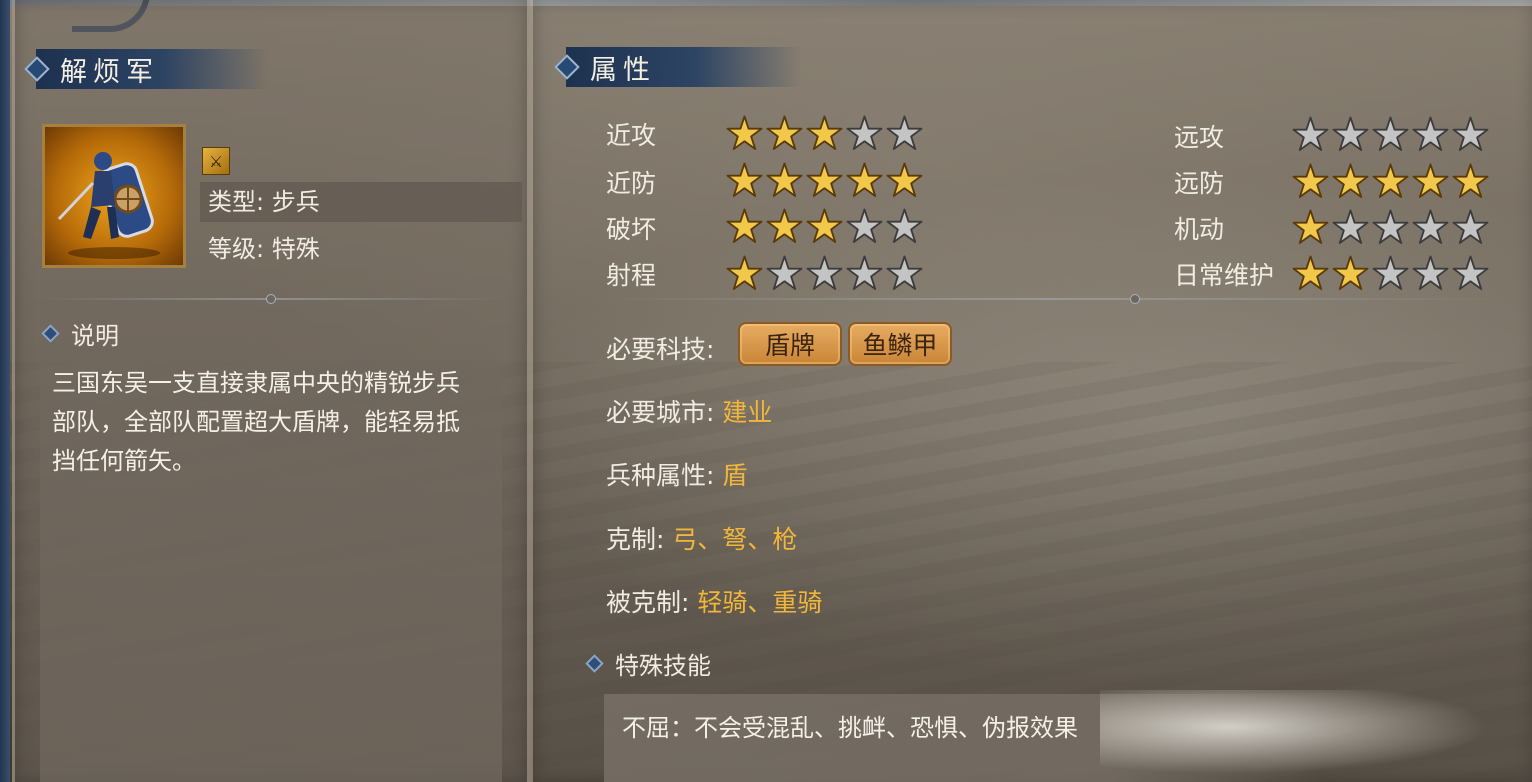 The width and height of the screenshot is (1532, 782). Describe the element at coordinates (256, 422) in the screenshot. I see `description-text: 三国东吴一支直接隶属中央的精锐步兵部队，全部队配置超大盾牌，能轻易抵挡任何箭矢。` at that location.